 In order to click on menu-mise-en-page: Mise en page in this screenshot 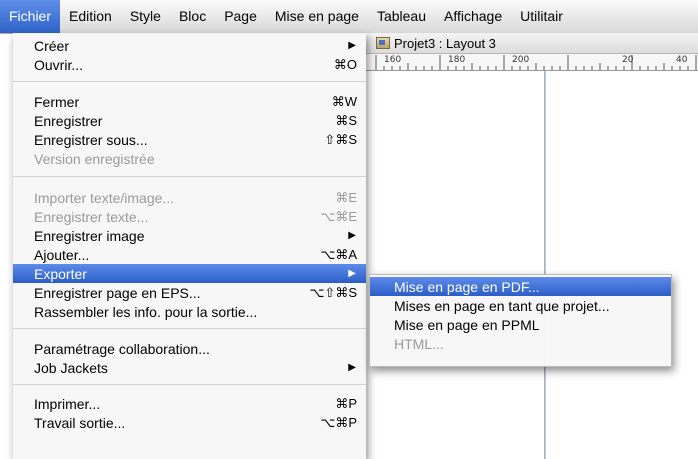, I will do `click(317, 16)`.